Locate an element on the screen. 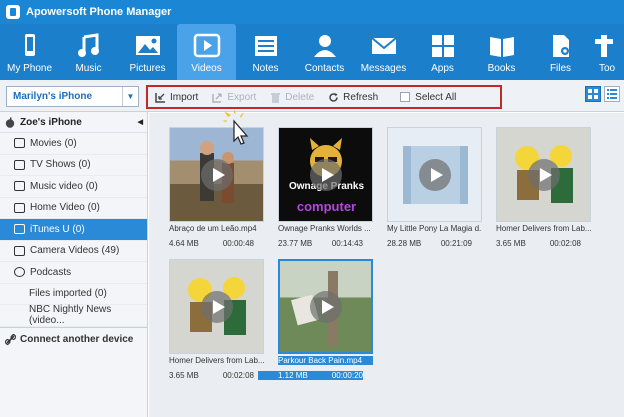 The width and height of the screenshot is (624, 417). nav-pictures: Pictures is located at coordinates (147, 52).